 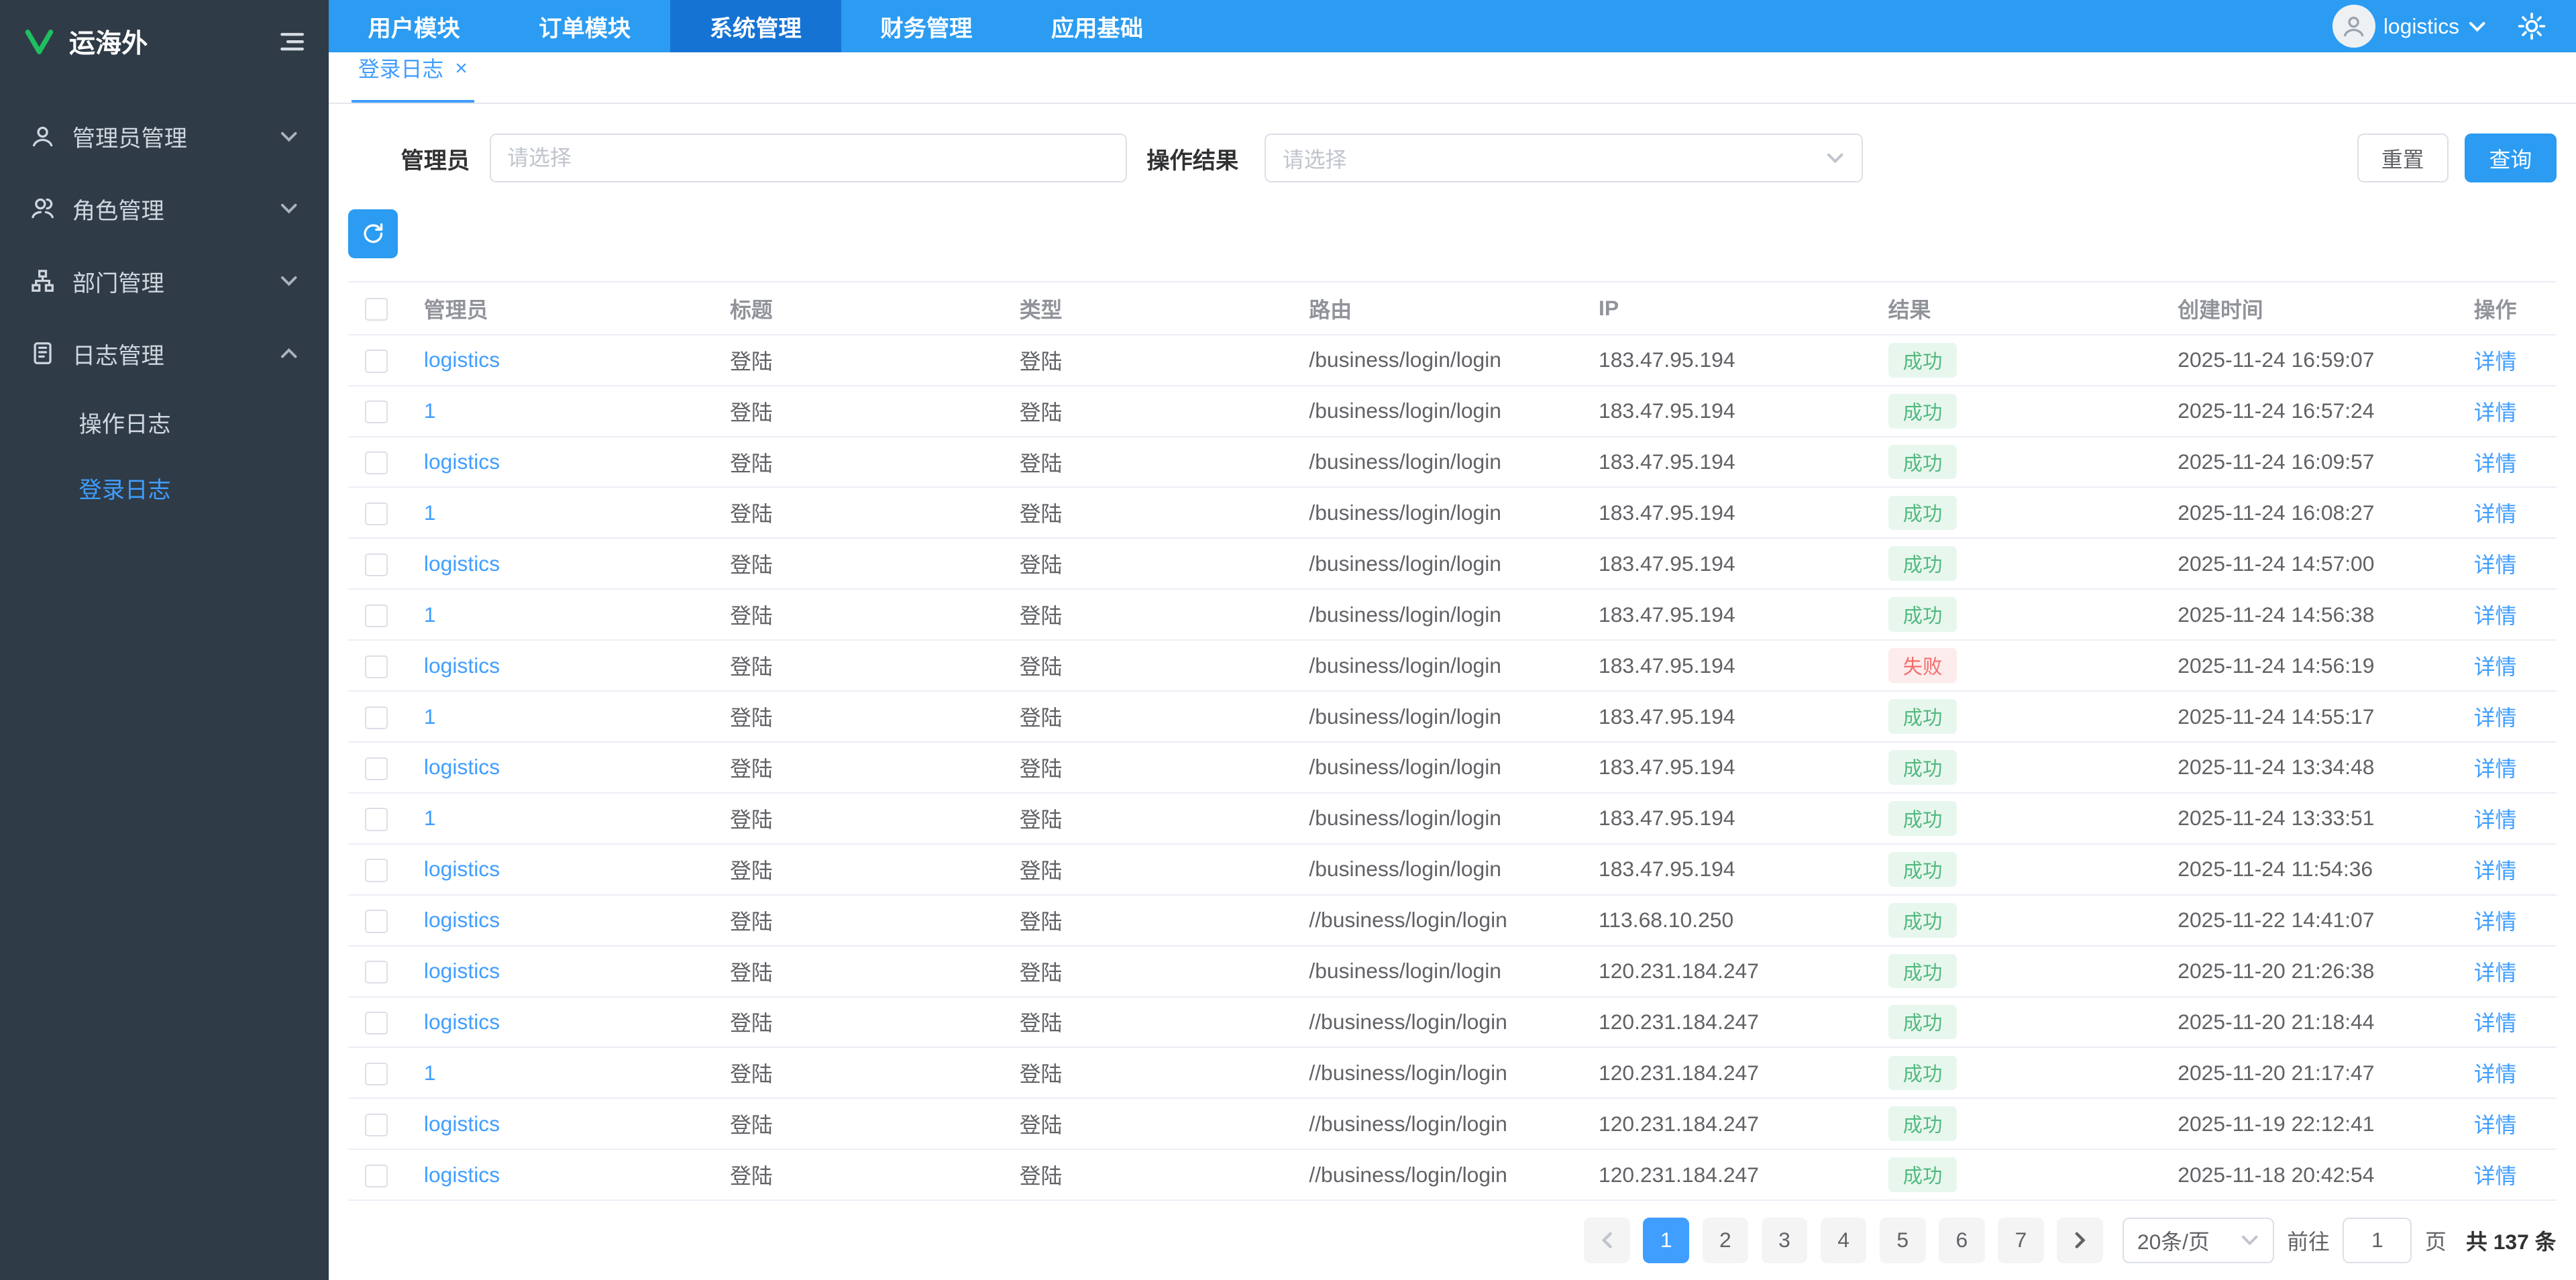 What do you see at coordinates (164, 281) in the screenshot?
I see `sidebar-item-department-management: 部门管理` at bounding box center [164, 281].